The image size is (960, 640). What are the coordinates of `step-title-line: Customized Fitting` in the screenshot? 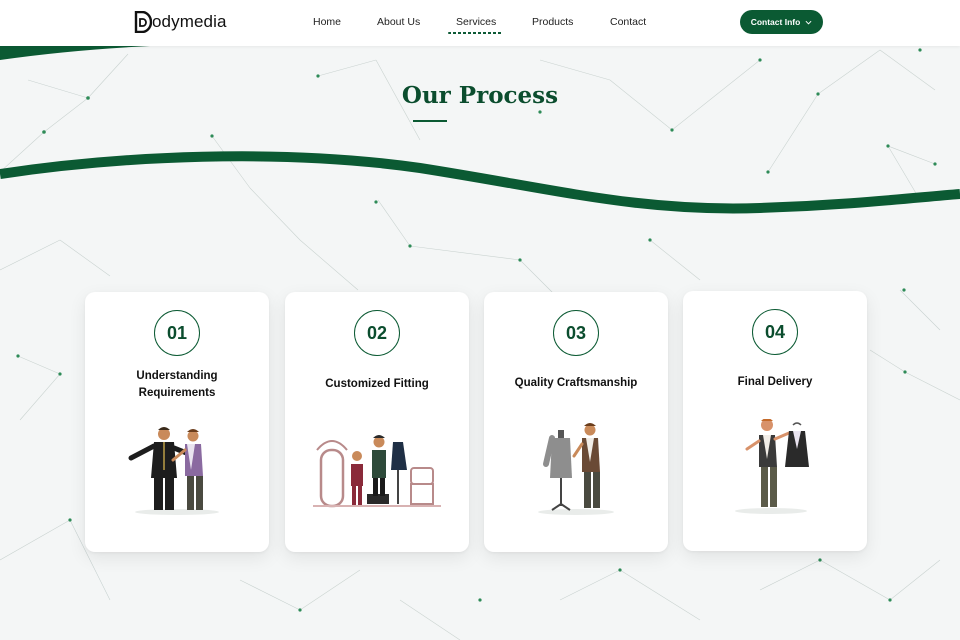 It's located at (377, 384).